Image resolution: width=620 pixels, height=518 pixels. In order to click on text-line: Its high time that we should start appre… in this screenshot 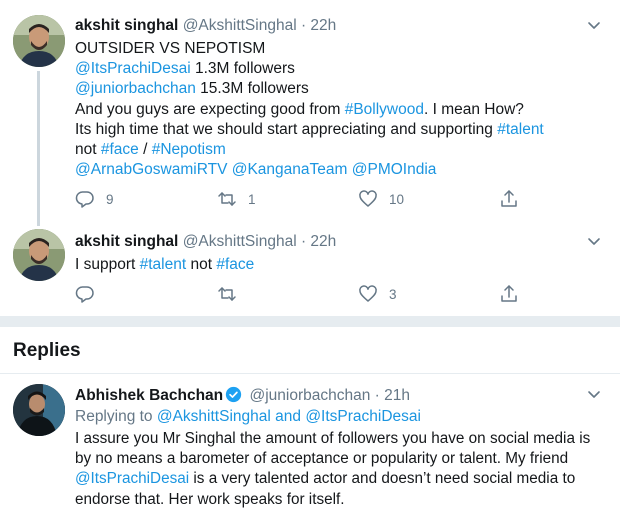, I will do `click(340, 130)`.